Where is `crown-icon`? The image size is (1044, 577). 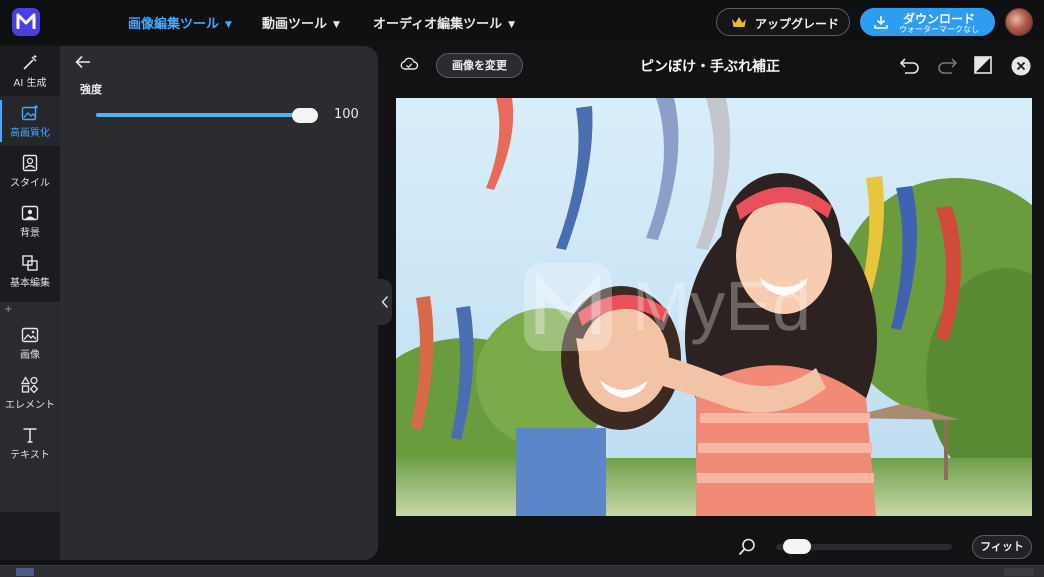 crown-icon is located at coordinates (739, 22).